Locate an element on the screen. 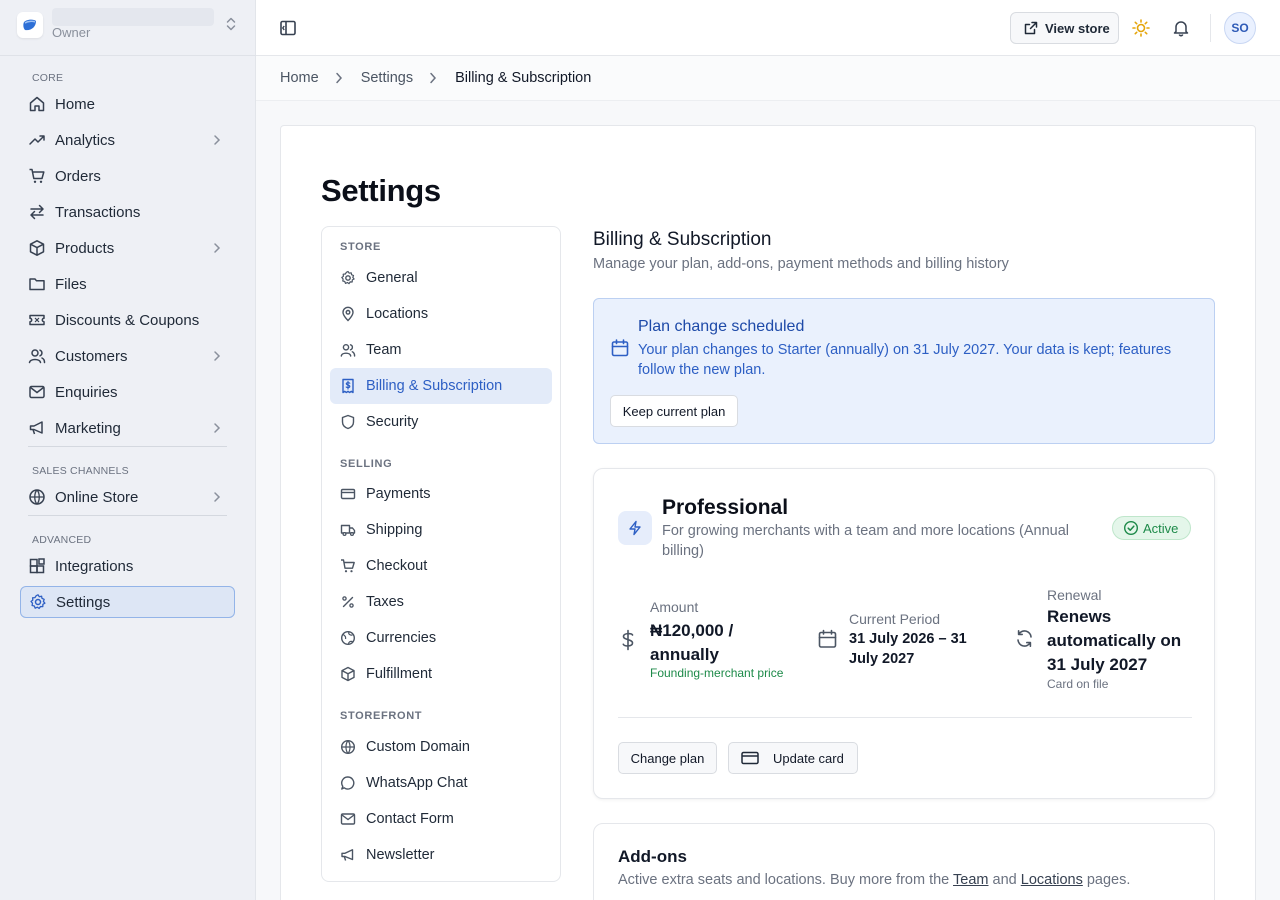 This screenshot has height=900, width=1280. top-bar: View store SO is located at coordinates (768, 28).